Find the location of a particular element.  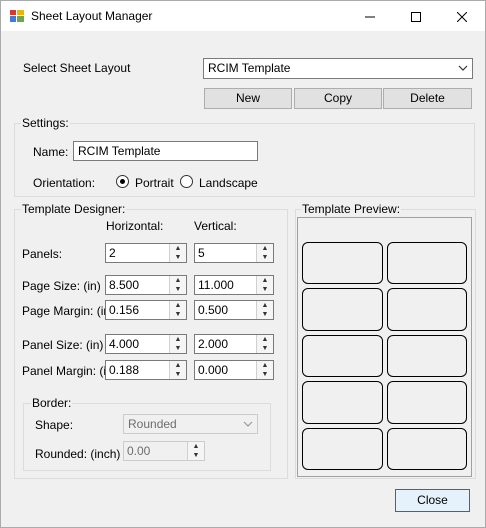

select-layout-label: Select Sheet Layout is located at coordinates (77, 68).